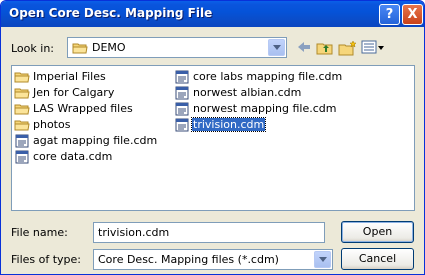 This screenshot has width=425, height=275. Describe the element at coordinates (412, 14) in the screenshot. I see `close-button: X` at that location.